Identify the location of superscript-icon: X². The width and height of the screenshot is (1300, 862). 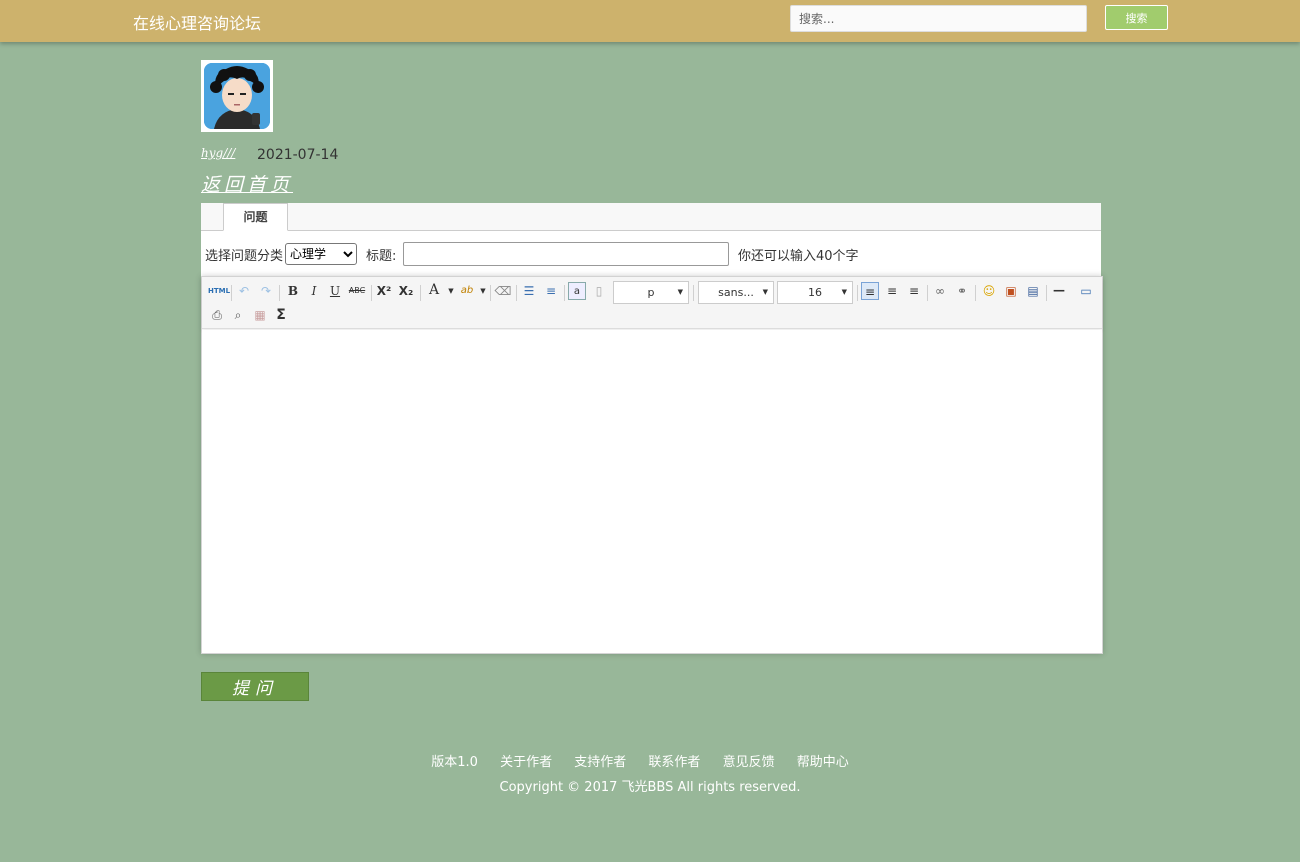
(384, 291).